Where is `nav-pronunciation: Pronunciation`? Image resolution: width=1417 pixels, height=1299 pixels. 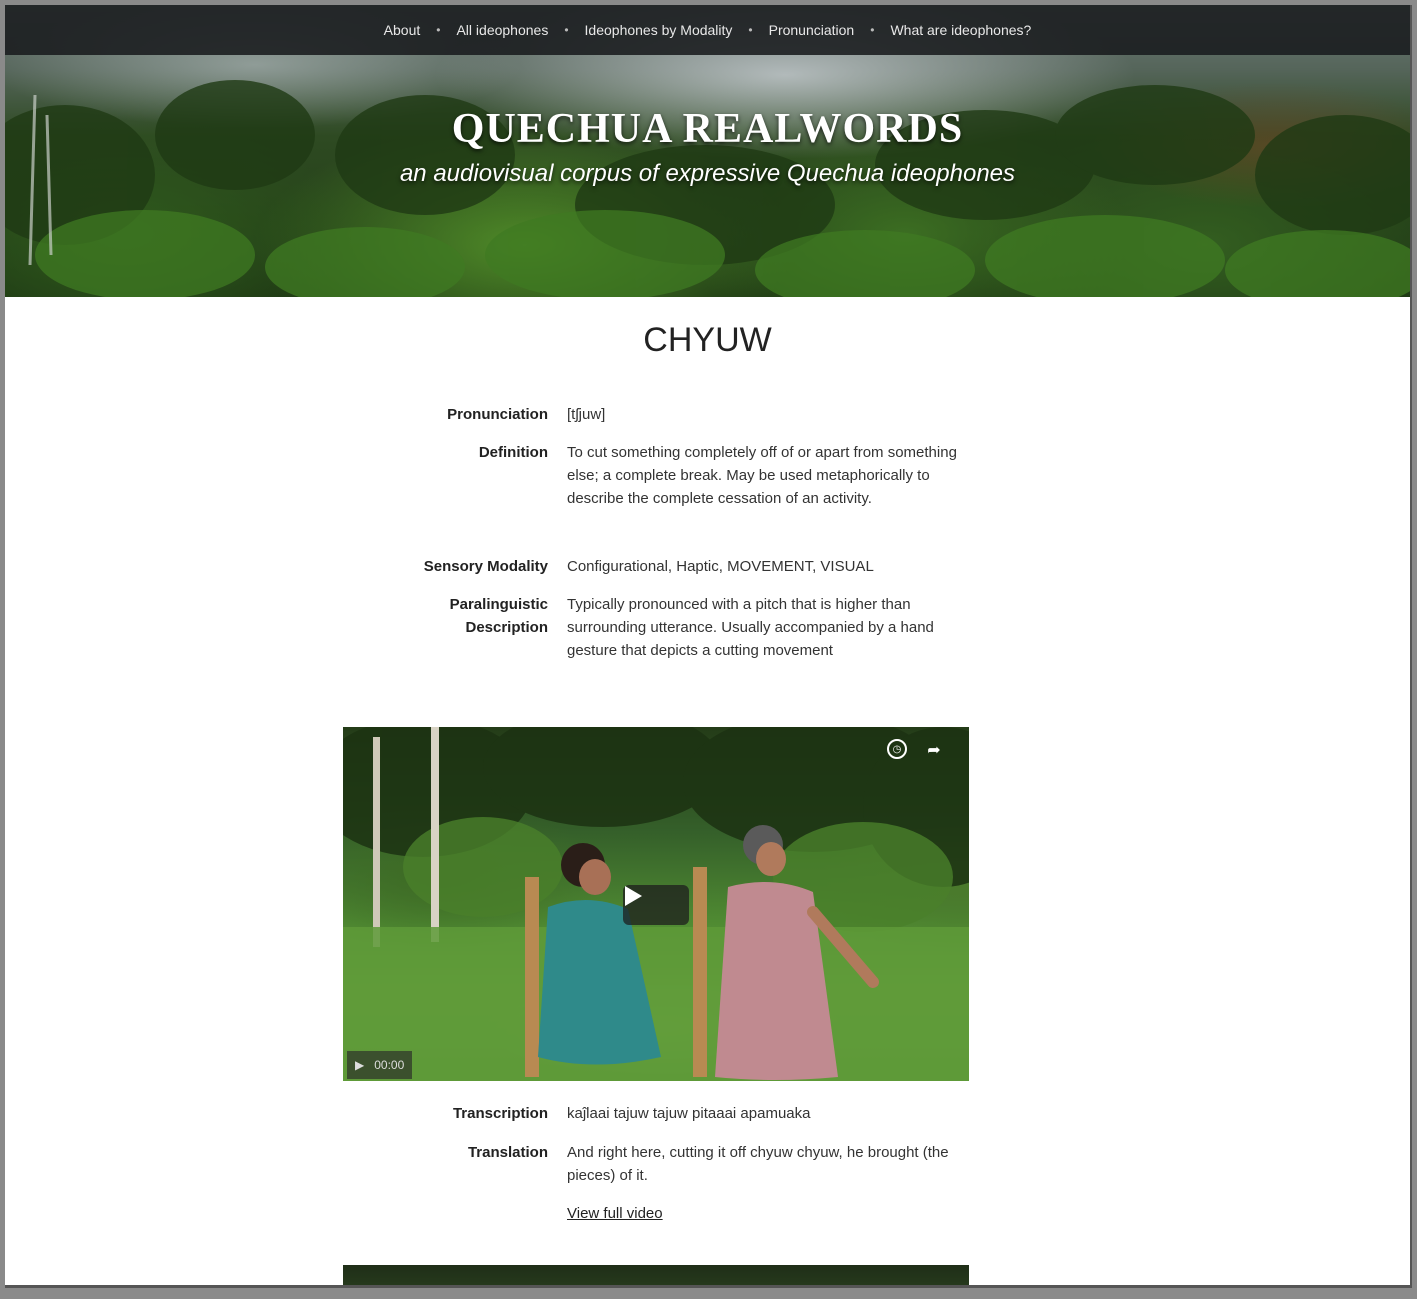
nav-pronunciation: Pronunciation is located at coordinates (812, 30).